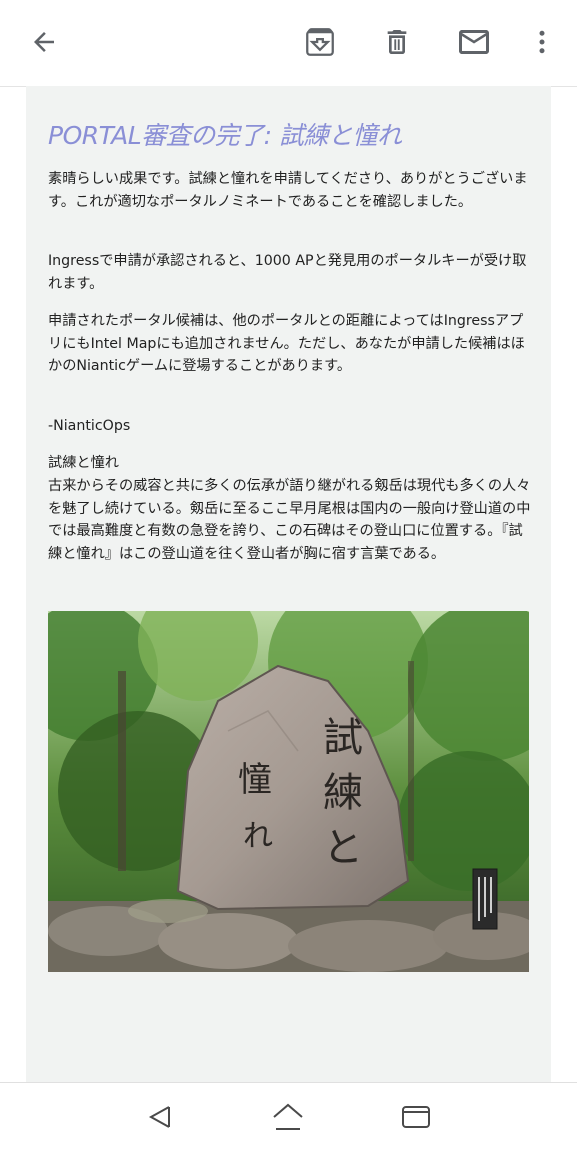  Describe the element at coordinates (83, 463) in the screenshot. I see `portal-title: 試練と憧れ` at that location.